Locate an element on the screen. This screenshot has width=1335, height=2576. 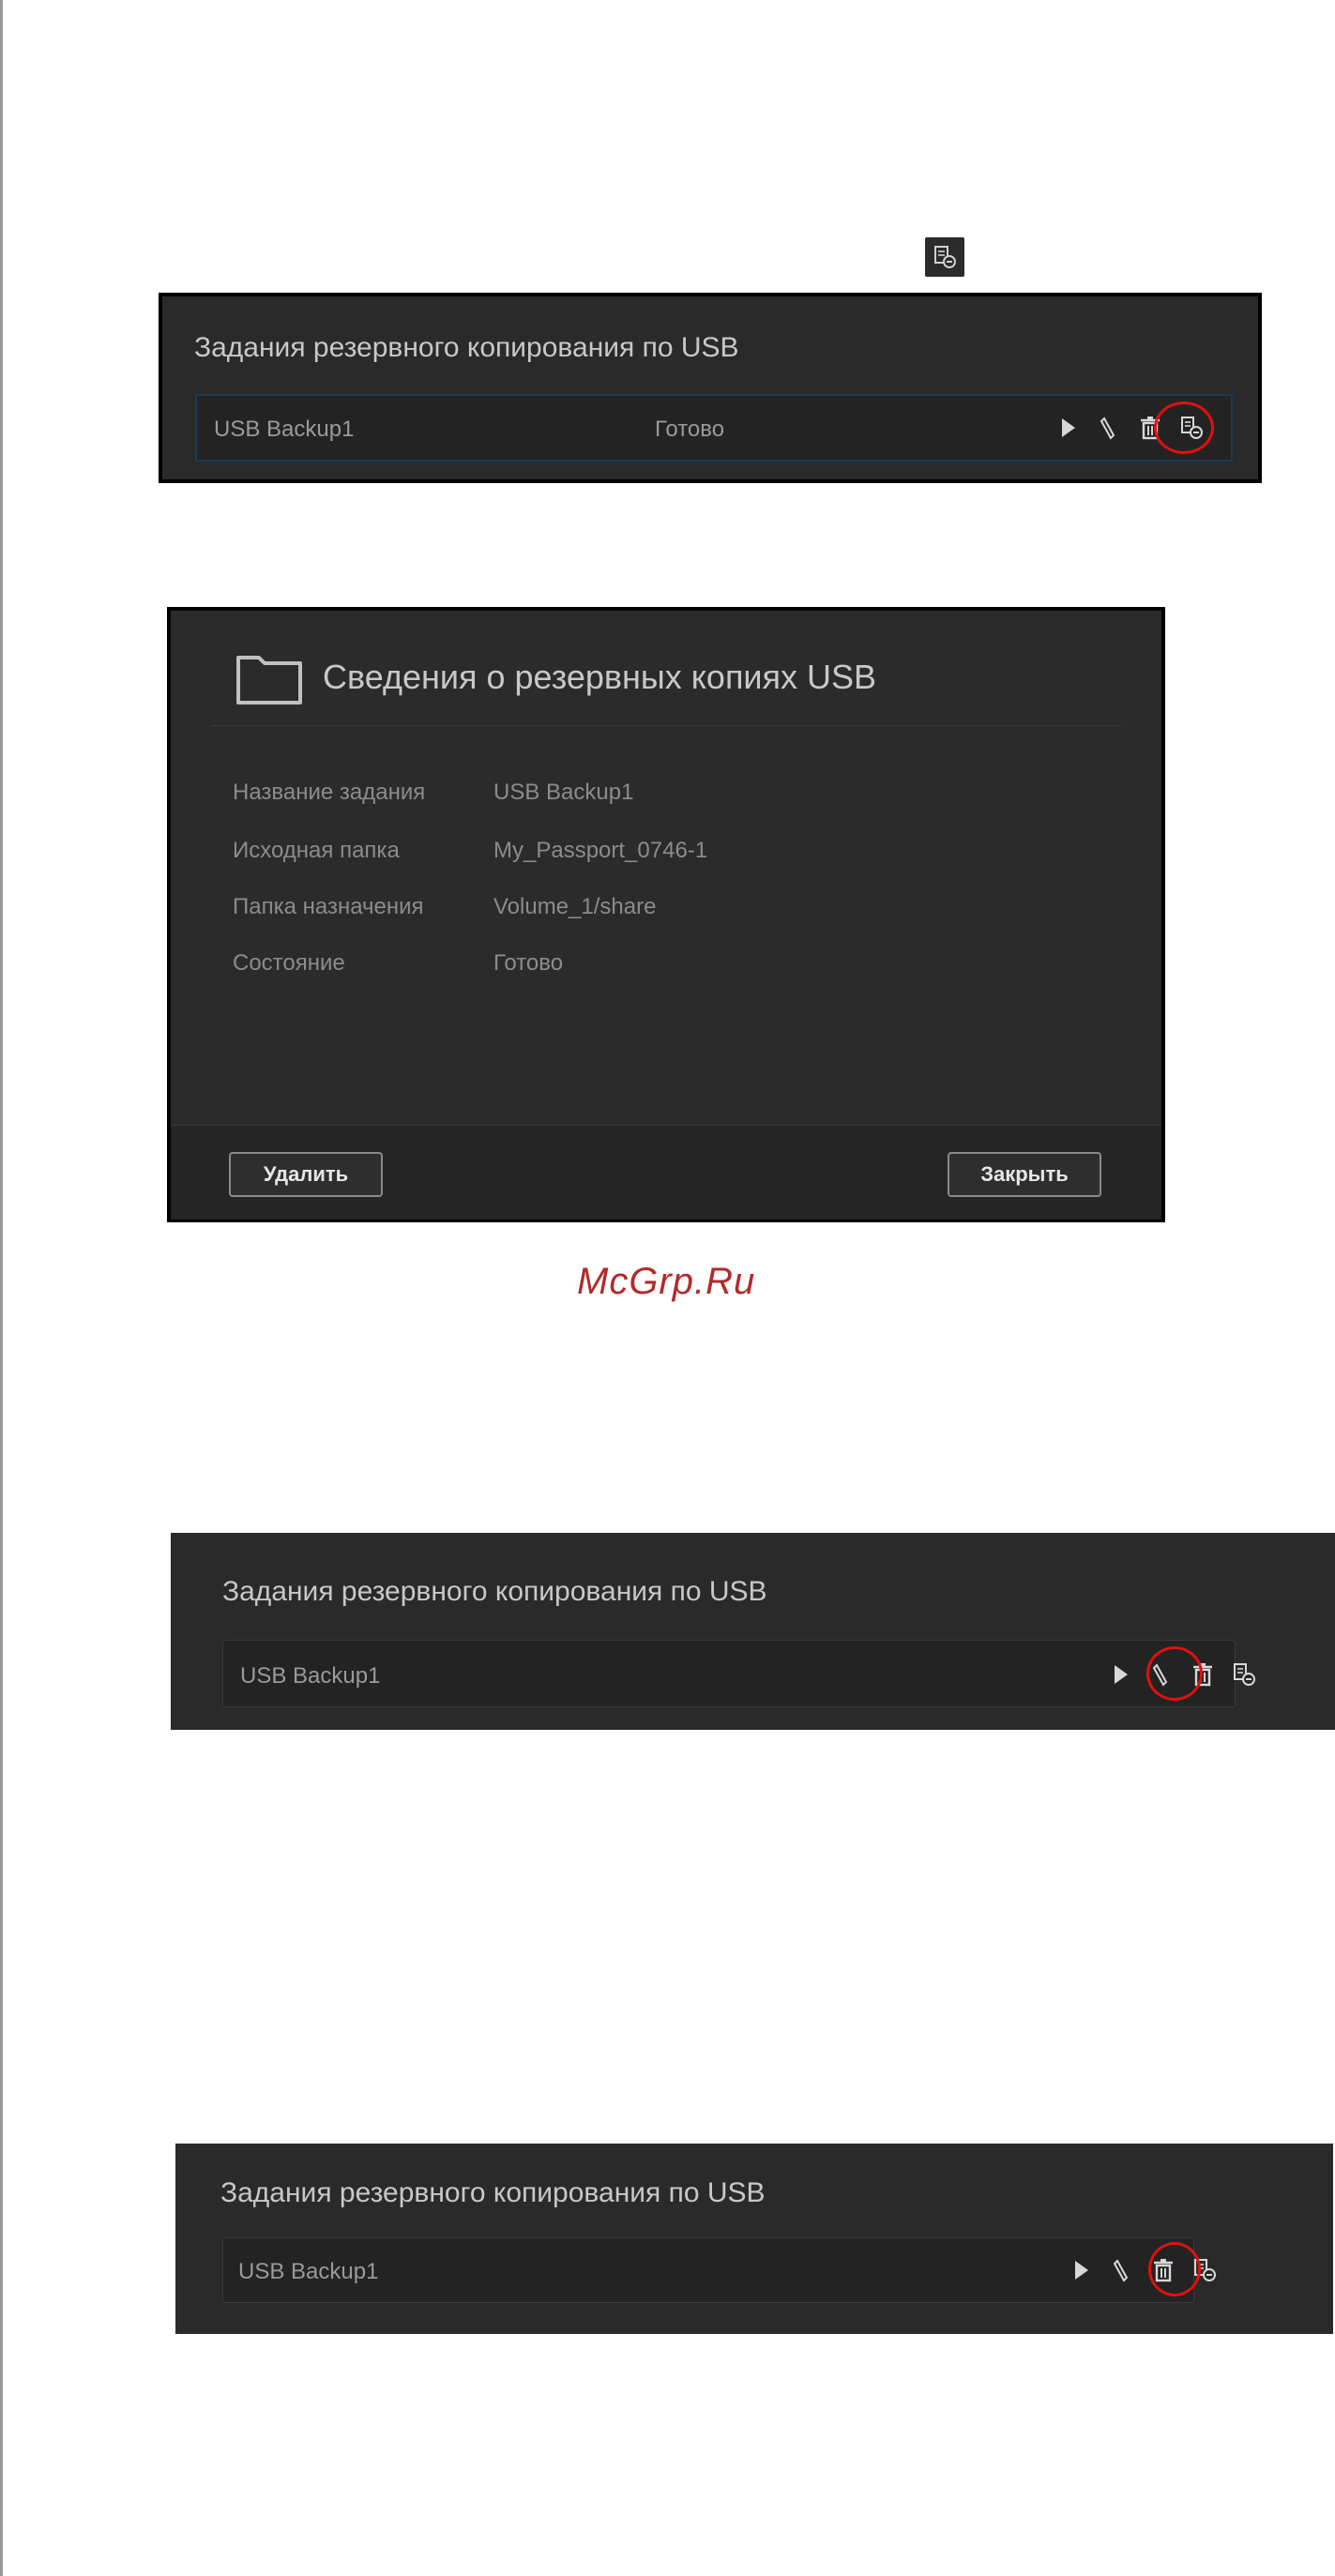
info-label: Состояние is located at coordinates (289, 963).